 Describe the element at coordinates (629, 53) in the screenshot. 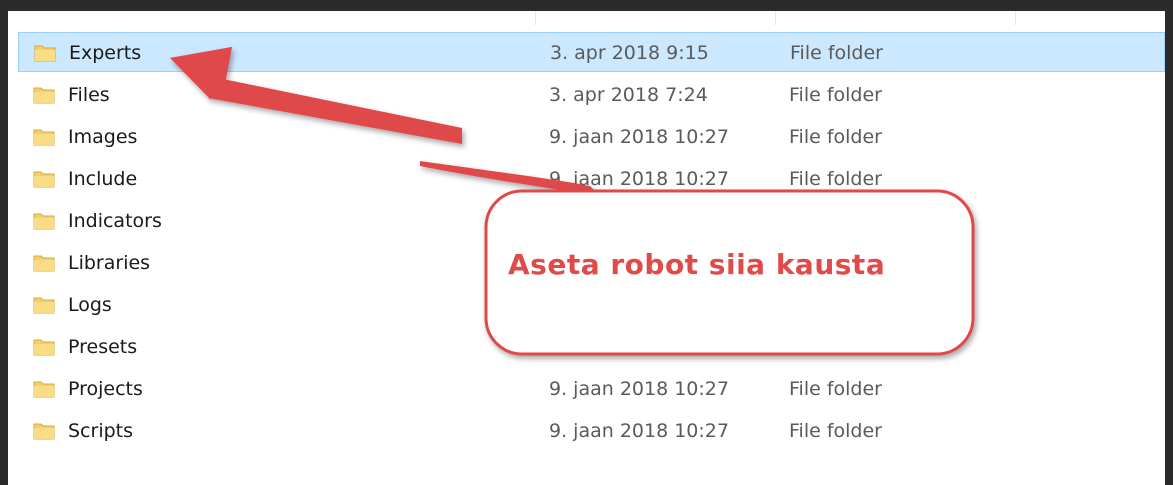

I see `item-date: 3. apr 2018 9:15` at that location.